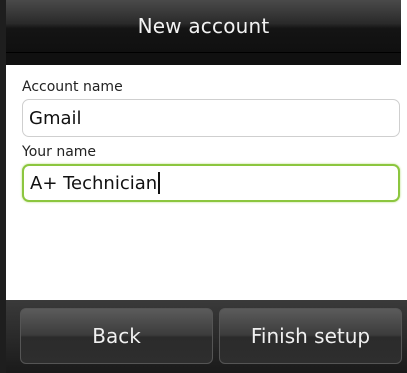 This screenshot has width=407, height=373. What do you see at coordinates (159, 183) in the screenshot?
I see `text-caret` at bounding box center [159, 183].